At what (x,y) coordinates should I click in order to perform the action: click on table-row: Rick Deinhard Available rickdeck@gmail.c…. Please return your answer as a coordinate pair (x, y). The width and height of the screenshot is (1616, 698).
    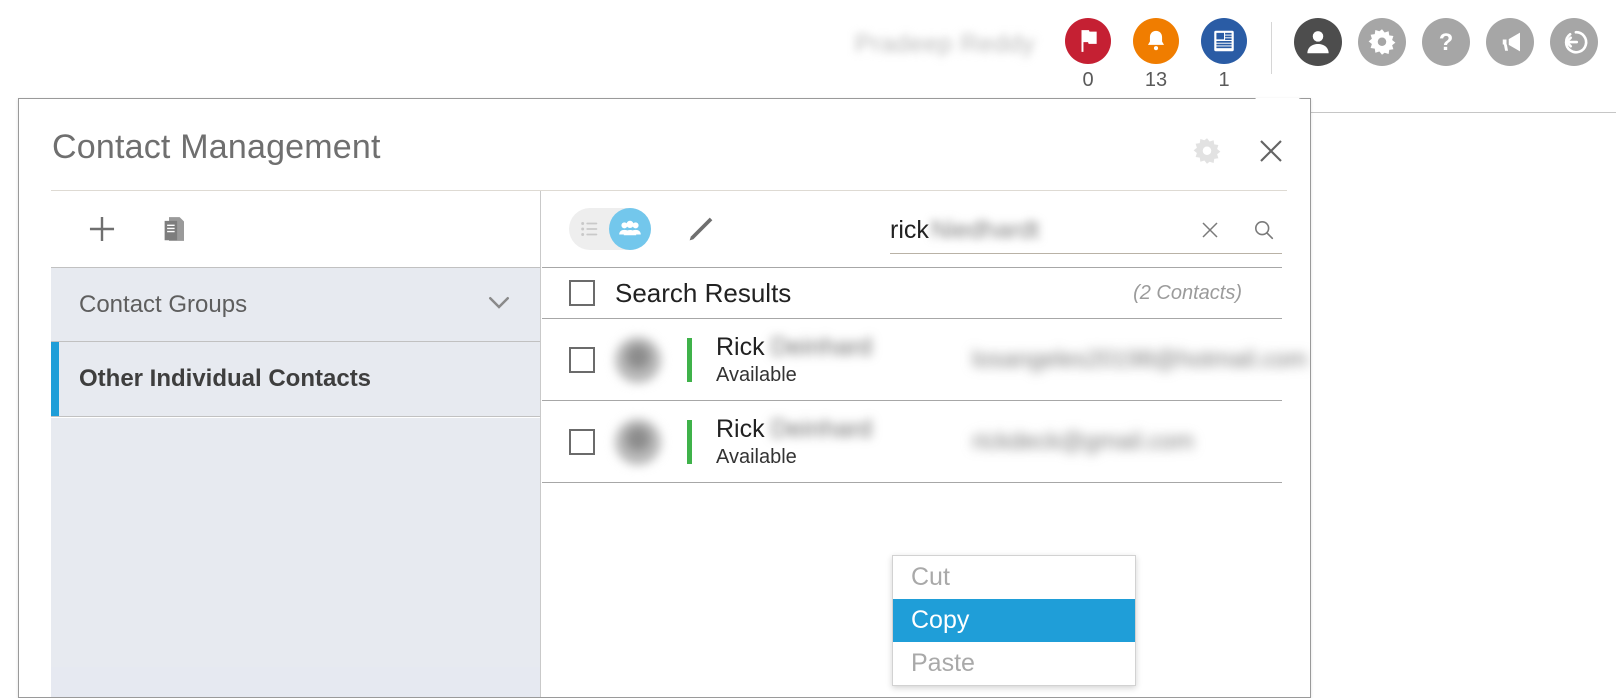
    Looking at the image, I should click on (912, 442).